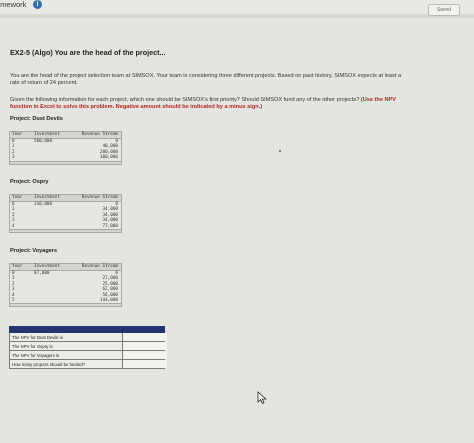 This screenshot has width=474, height=443. I want to click on saved-button: Saved, so click(443, 10).